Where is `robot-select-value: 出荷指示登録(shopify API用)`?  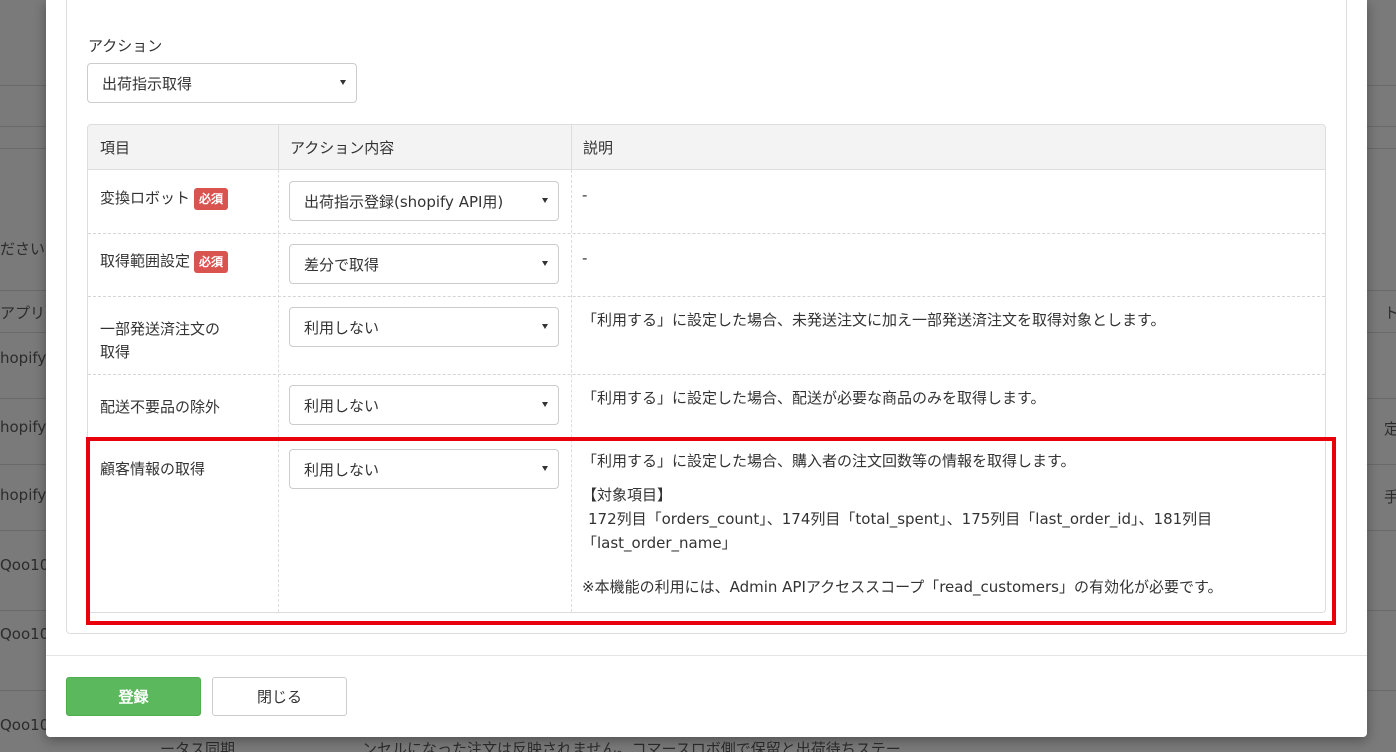
robot-select-value: 出荷指示登録(shopify API用) is located at coordinates (404, 201).